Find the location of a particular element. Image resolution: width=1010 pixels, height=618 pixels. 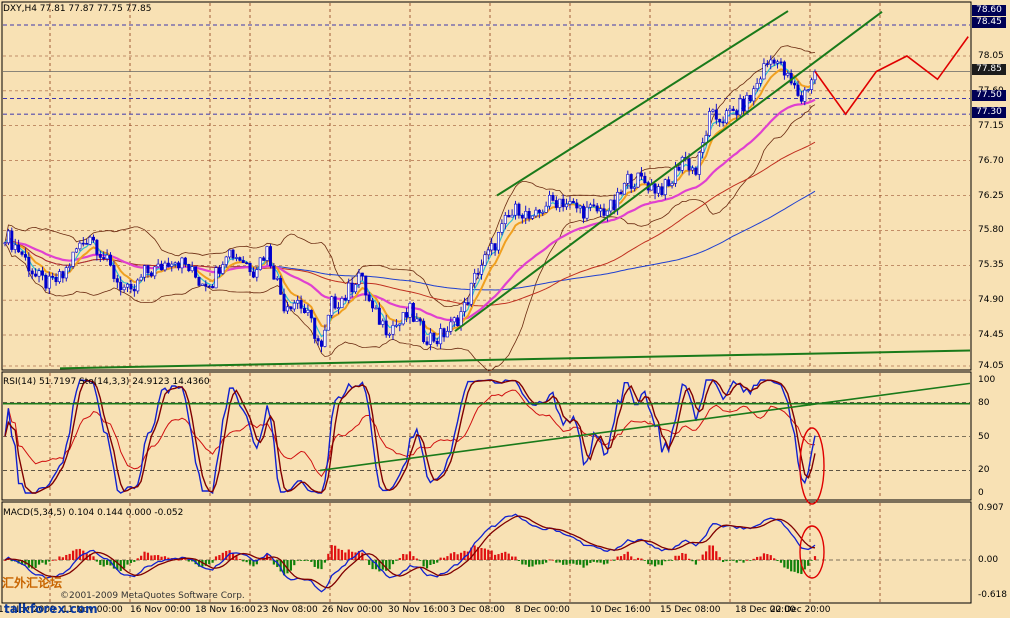

time-tick-label: 8 Dec 00:00 is located at coordinates (542, 610).